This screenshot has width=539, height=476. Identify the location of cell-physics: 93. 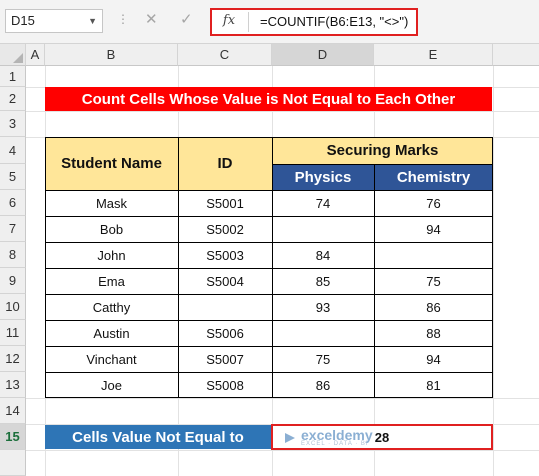
(323, 307).